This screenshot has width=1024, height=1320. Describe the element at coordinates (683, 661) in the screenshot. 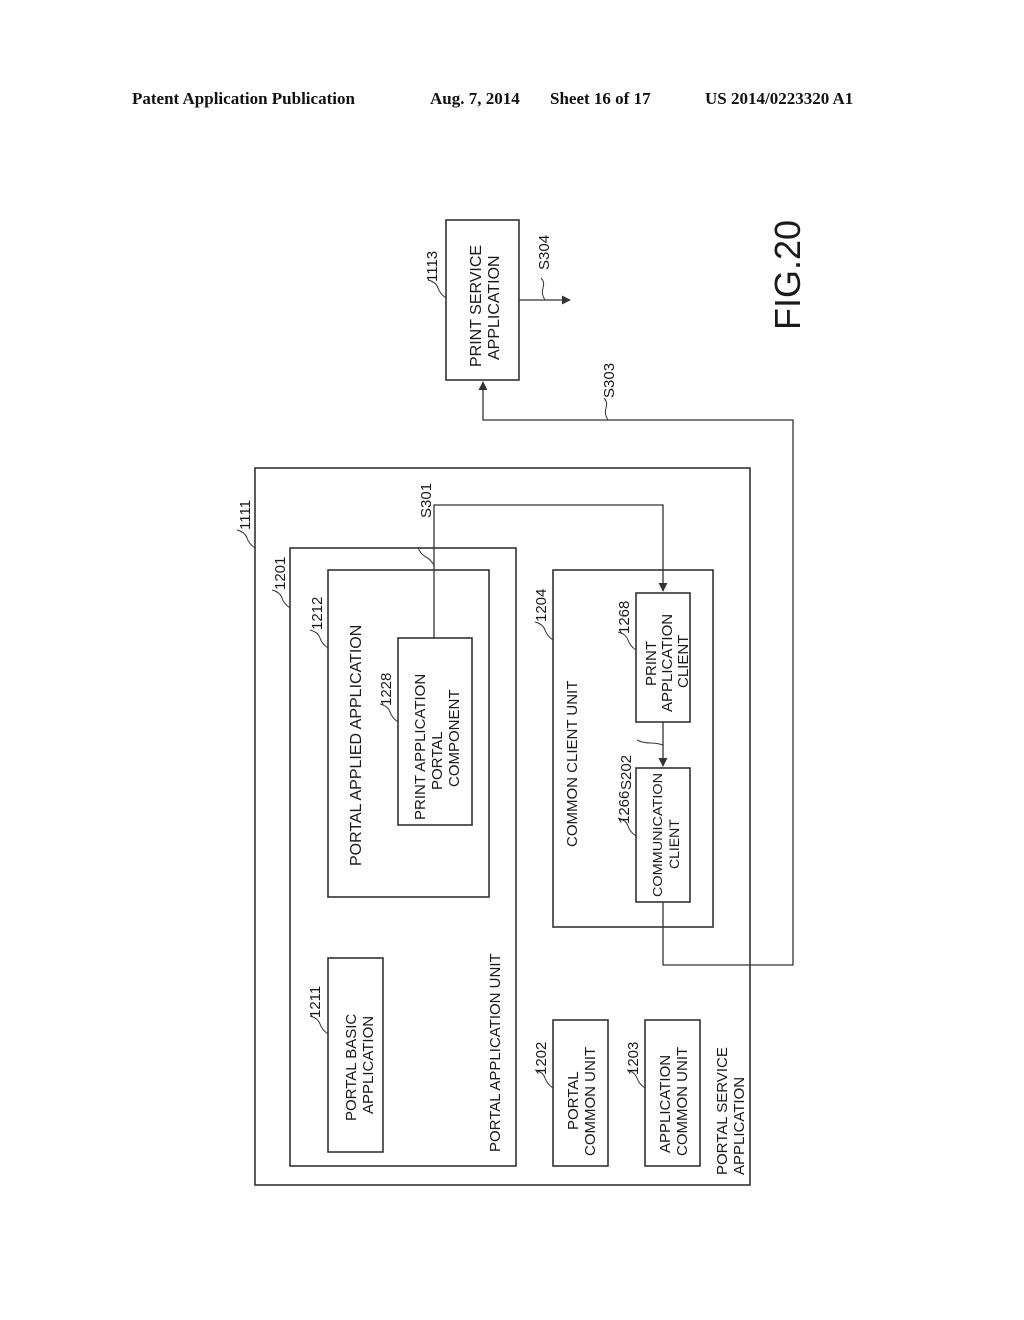

I see `print-application-client-label-3: CLIENT` at that location.